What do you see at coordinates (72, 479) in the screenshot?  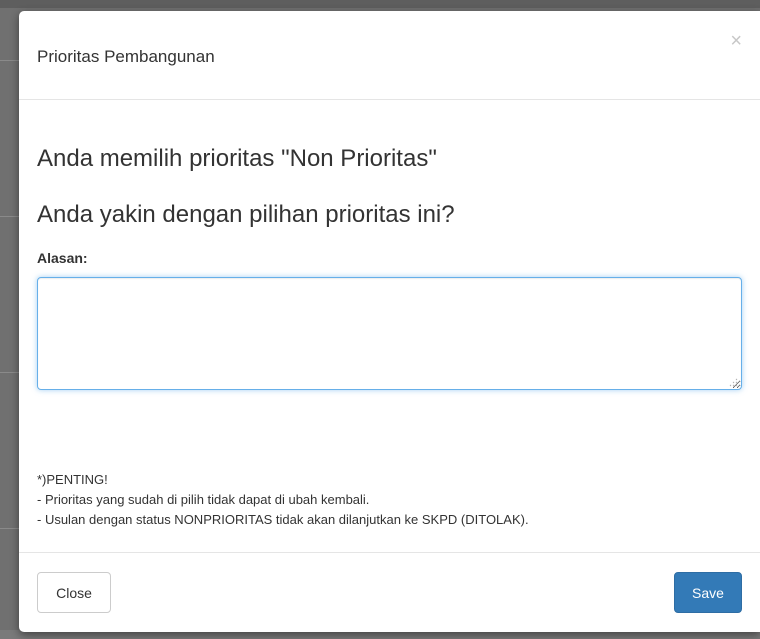 I see `notes-heading: *)PENTING!` at bounding box center [72, 479].